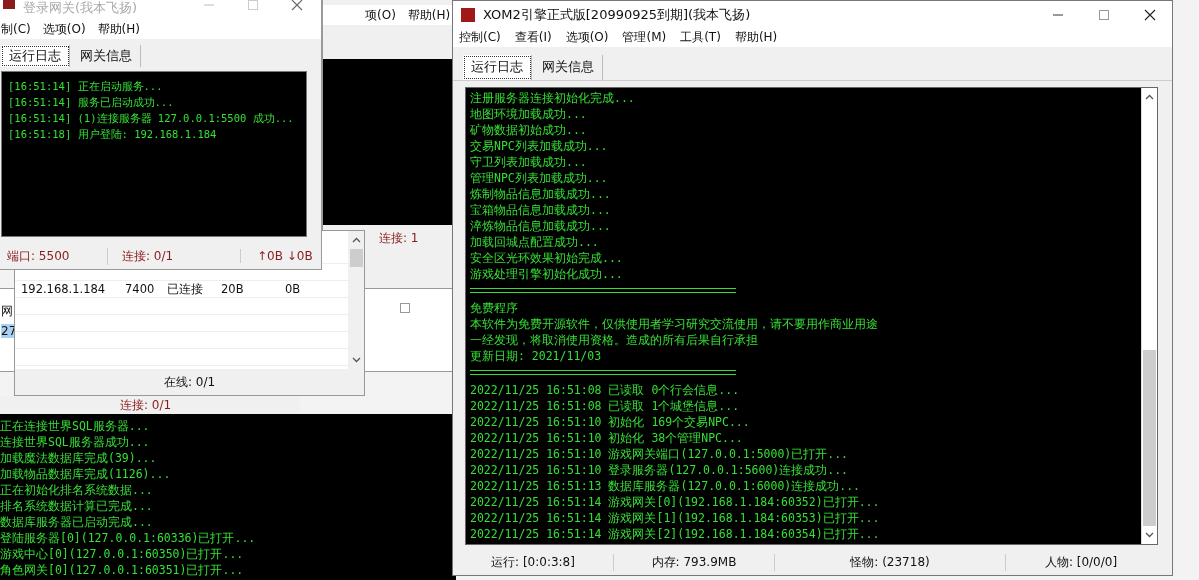  Describe the element at coordinates (80, 8) in the screenshot. I see `window-title: 登录网关(我本飞扬)` at that location.